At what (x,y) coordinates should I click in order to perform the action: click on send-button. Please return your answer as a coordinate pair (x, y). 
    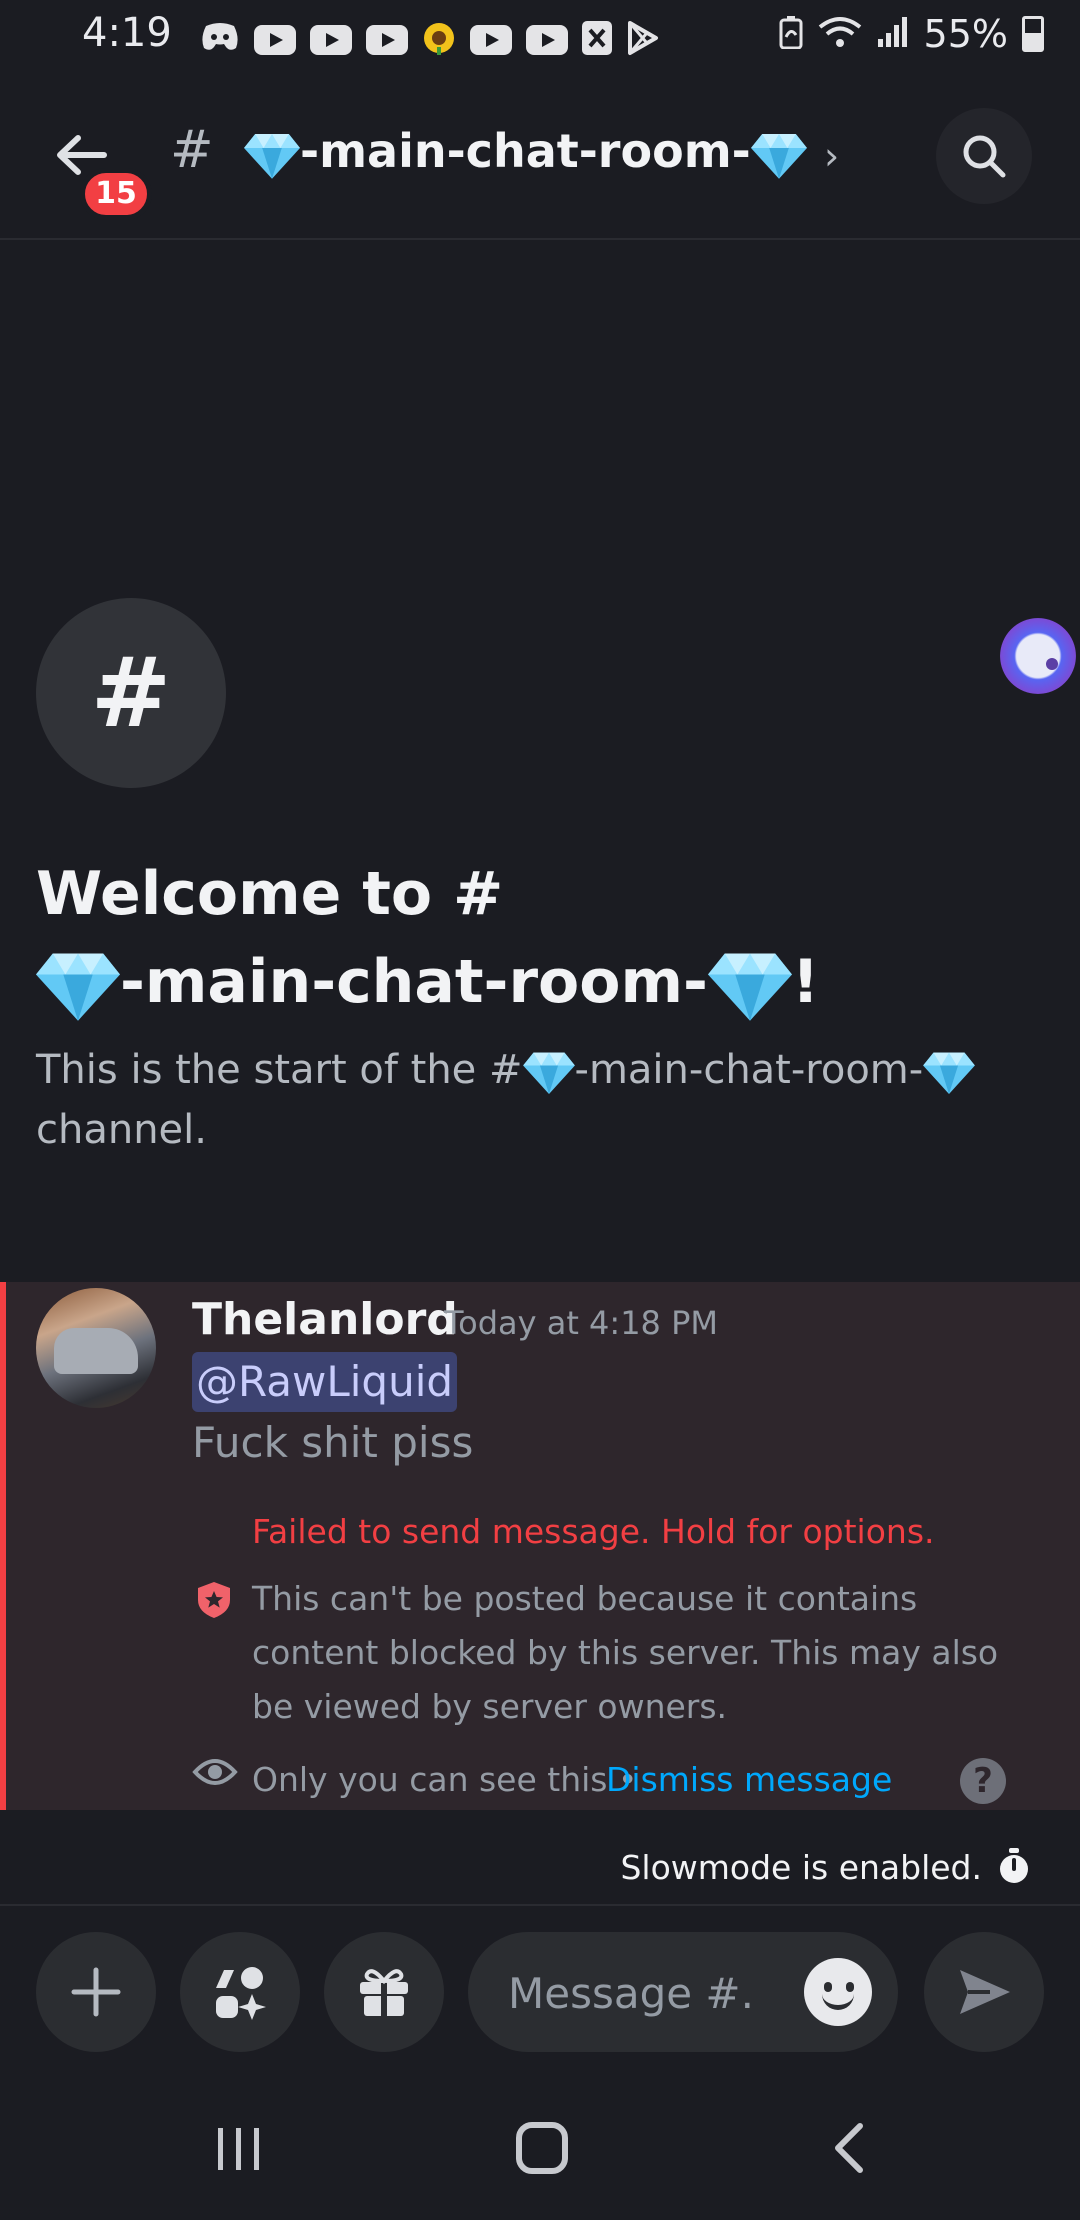
    Looking at the image, I should click on (984, 1992).